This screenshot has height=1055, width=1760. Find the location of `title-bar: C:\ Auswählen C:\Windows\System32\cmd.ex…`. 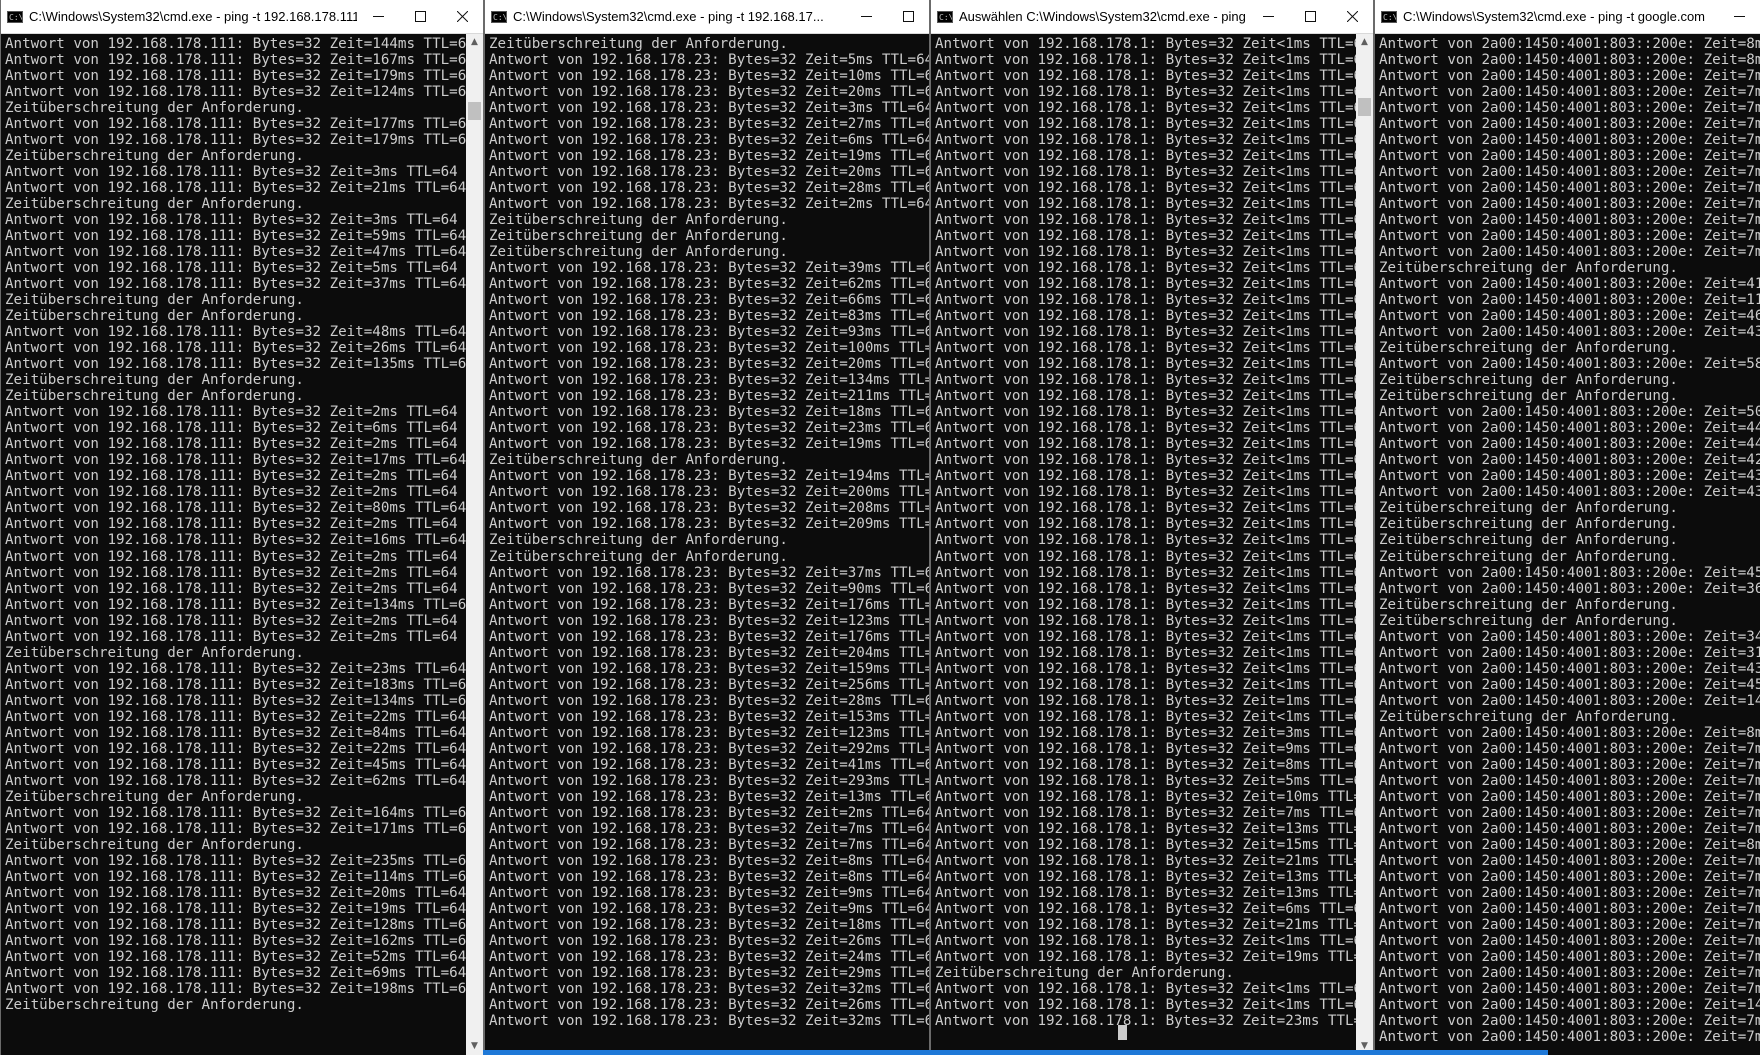

title-bar: C:\ Auswählen C:\Windows\System32\cmd.ex… is located at coordinates (1152, 17).